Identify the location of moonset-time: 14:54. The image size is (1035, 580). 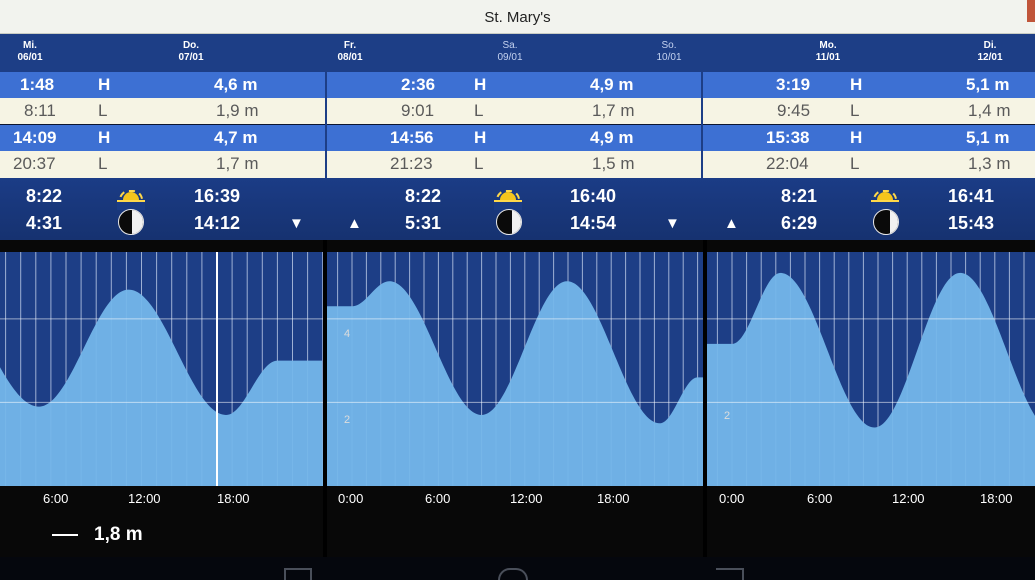
(593, 223).